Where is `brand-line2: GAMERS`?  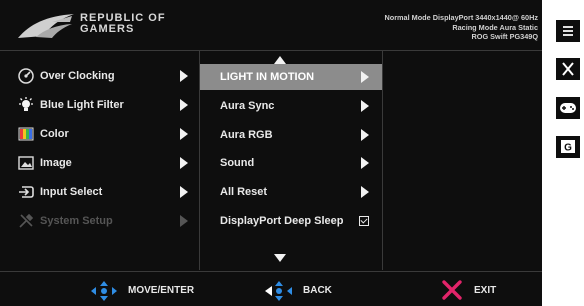 brand-line2: GAMERS is located at coordinates (107, 29).